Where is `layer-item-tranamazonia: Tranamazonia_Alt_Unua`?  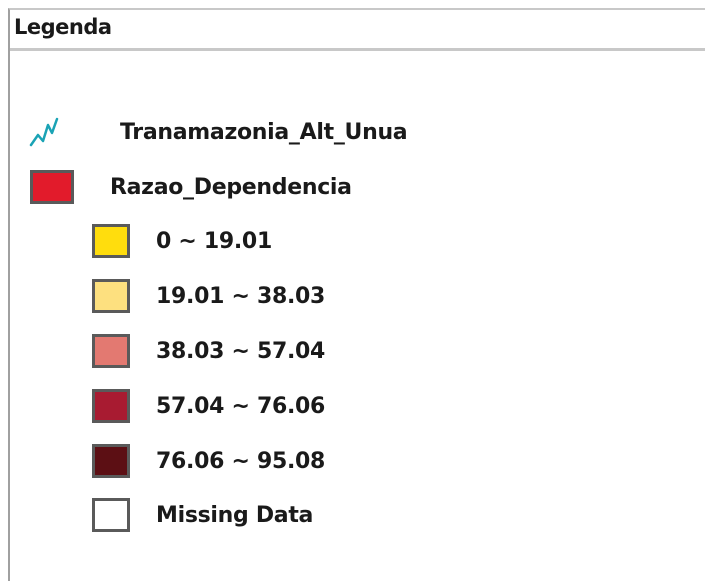 layer-item-tranamazonia: Tranamazonia_Alt_Unua is located at coordinates (217, 132).